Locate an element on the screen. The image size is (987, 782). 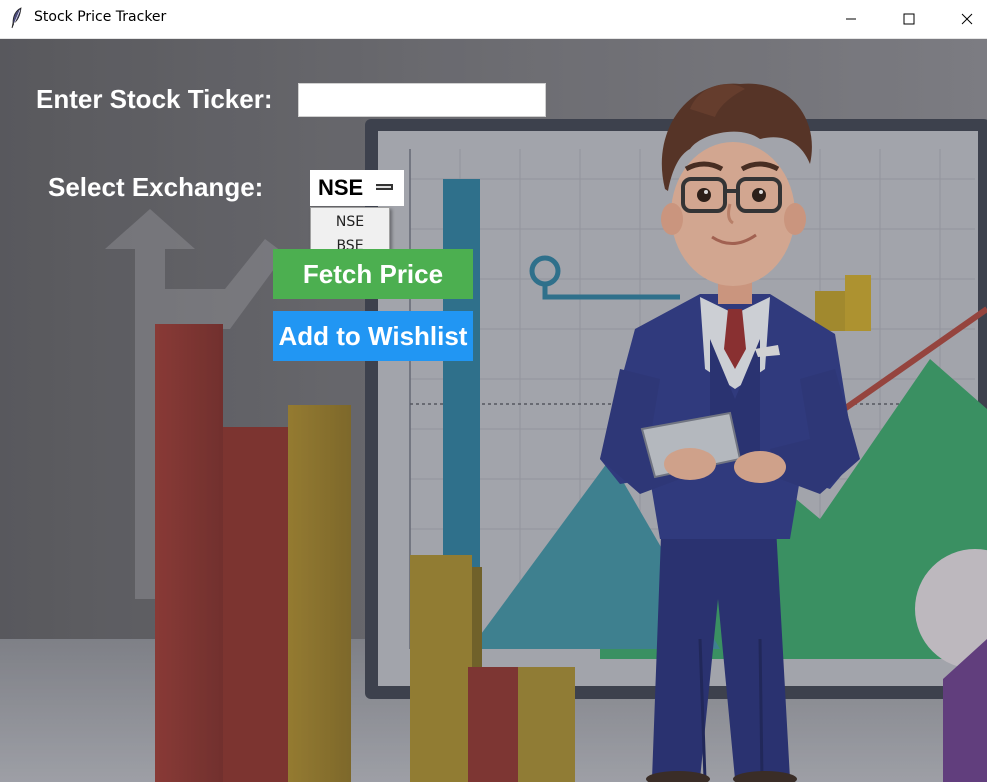
close-button is located at coordinates (962, 19).